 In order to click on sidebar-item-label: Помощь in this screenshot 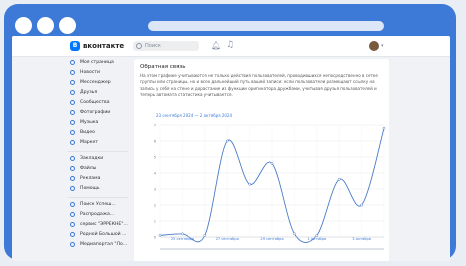, I will do `click(90, 188)`.